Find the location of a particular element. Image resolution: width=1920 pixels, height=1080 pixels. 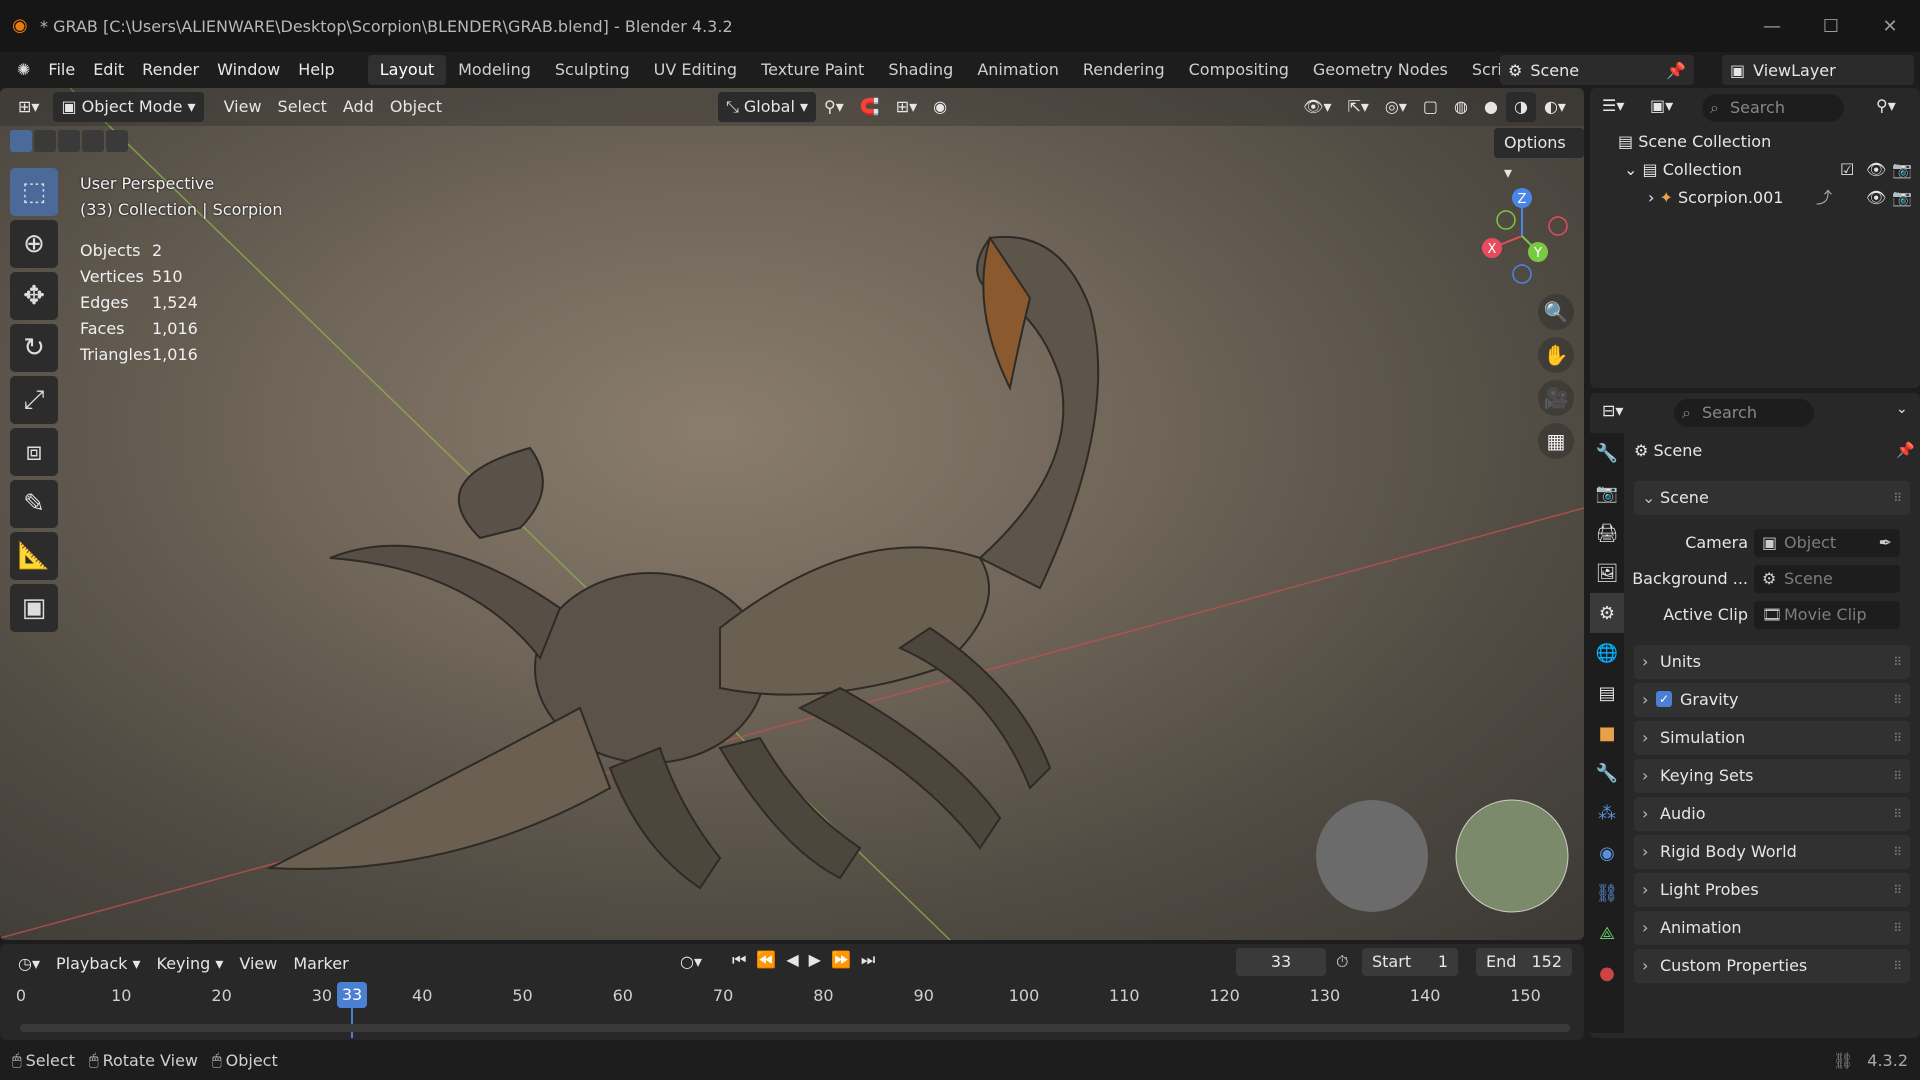

transform-tool-icon: ⧈ is located at coordinates (34, 452).